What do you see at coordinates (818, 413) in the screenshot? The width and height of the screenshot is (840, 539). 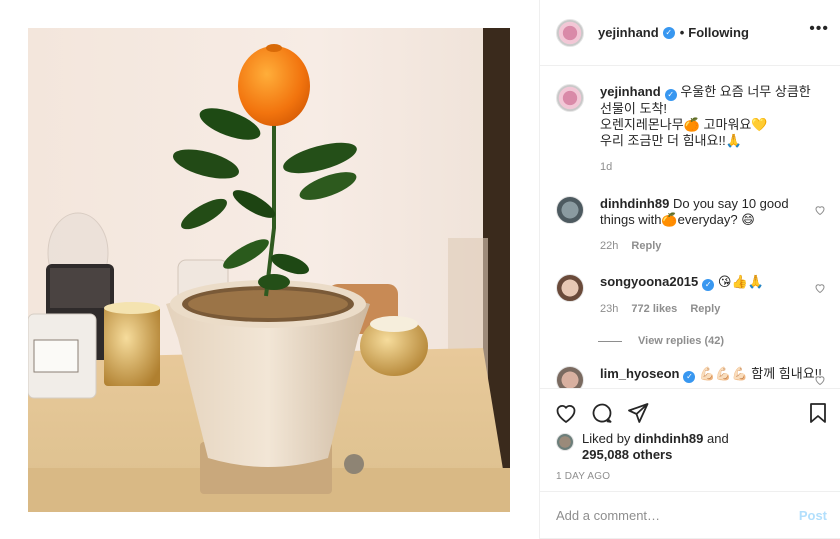 I see `bookmark-icon` at bounding box center [818, 413].